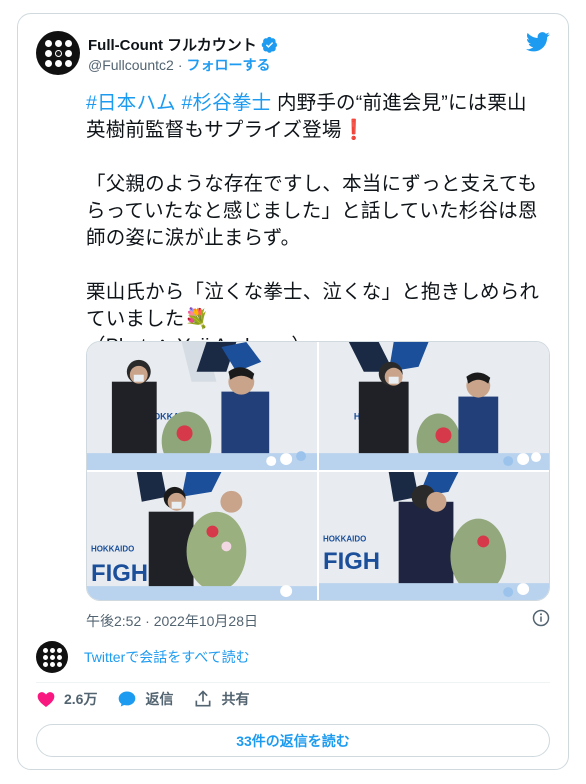 Image resolution: width=586 pixels, height=784 pixels. I want to click on photo-2: HOKKAIDO, so click(434, 406).